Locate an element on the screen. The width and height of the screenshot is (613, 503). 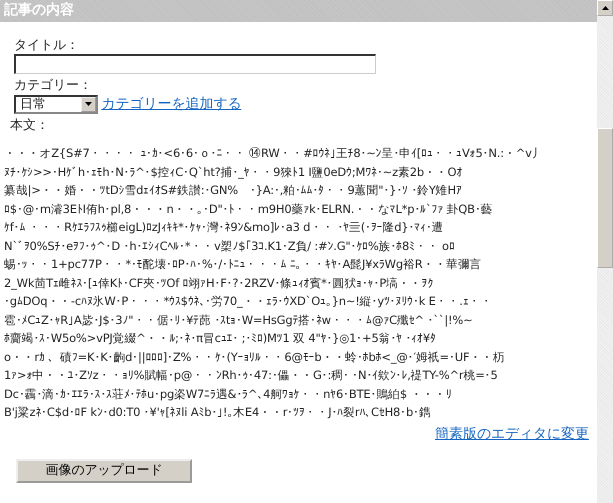
text-line: 1ｧ>ｫ中・・ﾕ･Zｿz・・ｮﾘ%賦幅･p@・・ﾝRh･ｩ･47:･儡・・G･:稠･ ･N･ｲ欸ﾝ･ﾚ,禔TY-%^r桃=･5 is located at coordinates (251, 375).